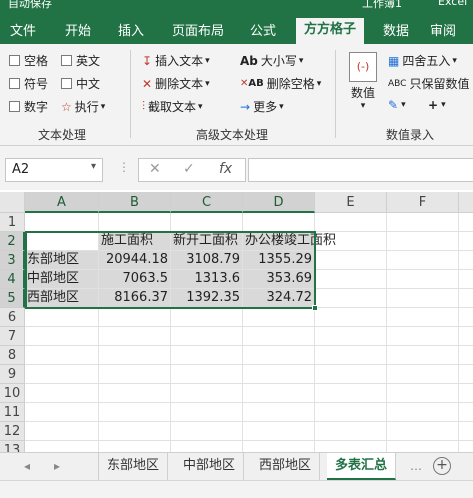 This screenshot has height=498, width=473. What do you see at coordinates (12, 355) in the screenshot?
I see `row-header: 8` at bounding box center [12, 355].